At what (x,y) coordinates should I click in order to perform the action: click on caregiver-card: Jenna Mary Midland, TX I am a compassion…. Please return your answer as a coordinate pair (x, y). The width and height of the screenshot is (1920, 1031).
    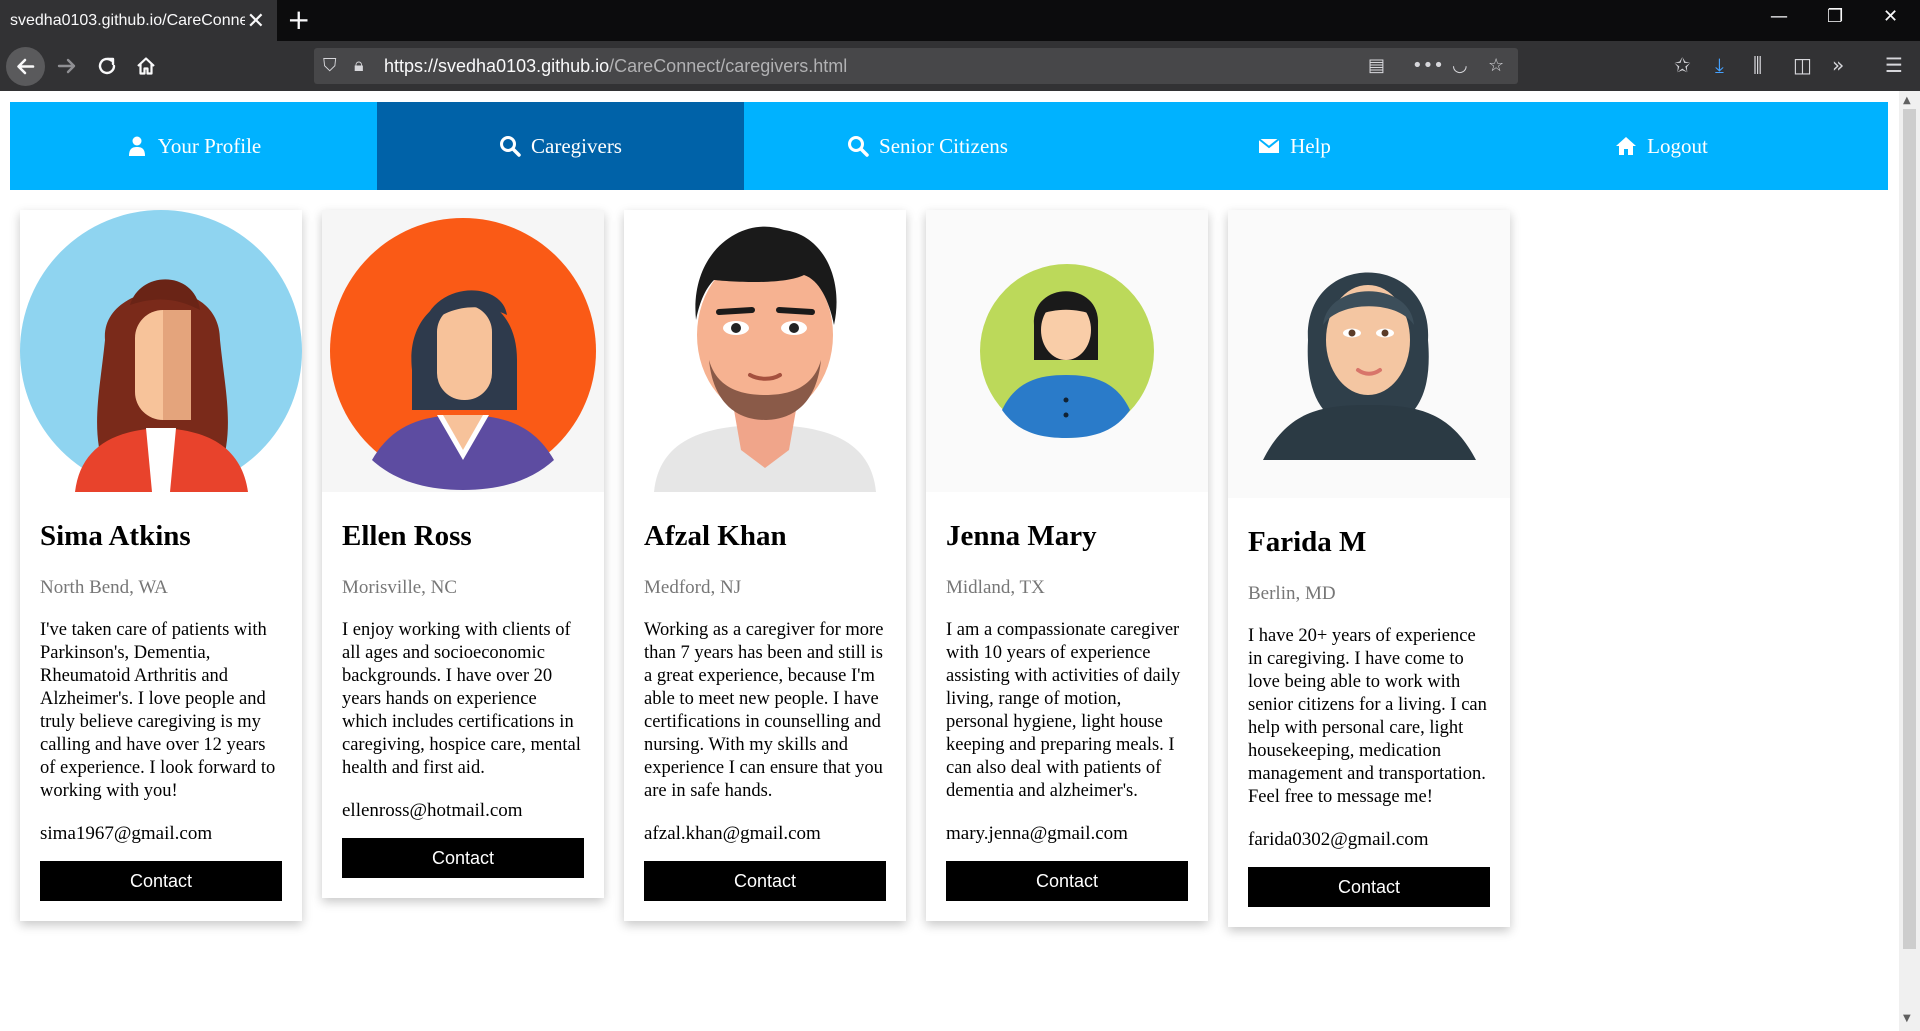
    Looking at the image, I should click on (1067, 565).